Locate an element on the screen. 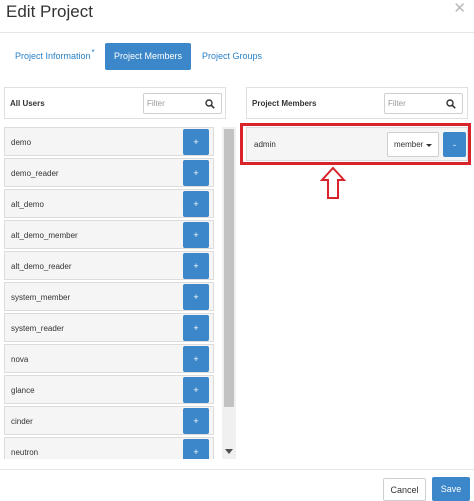  all-users-header: All Users is located at coordinates (115, 103).